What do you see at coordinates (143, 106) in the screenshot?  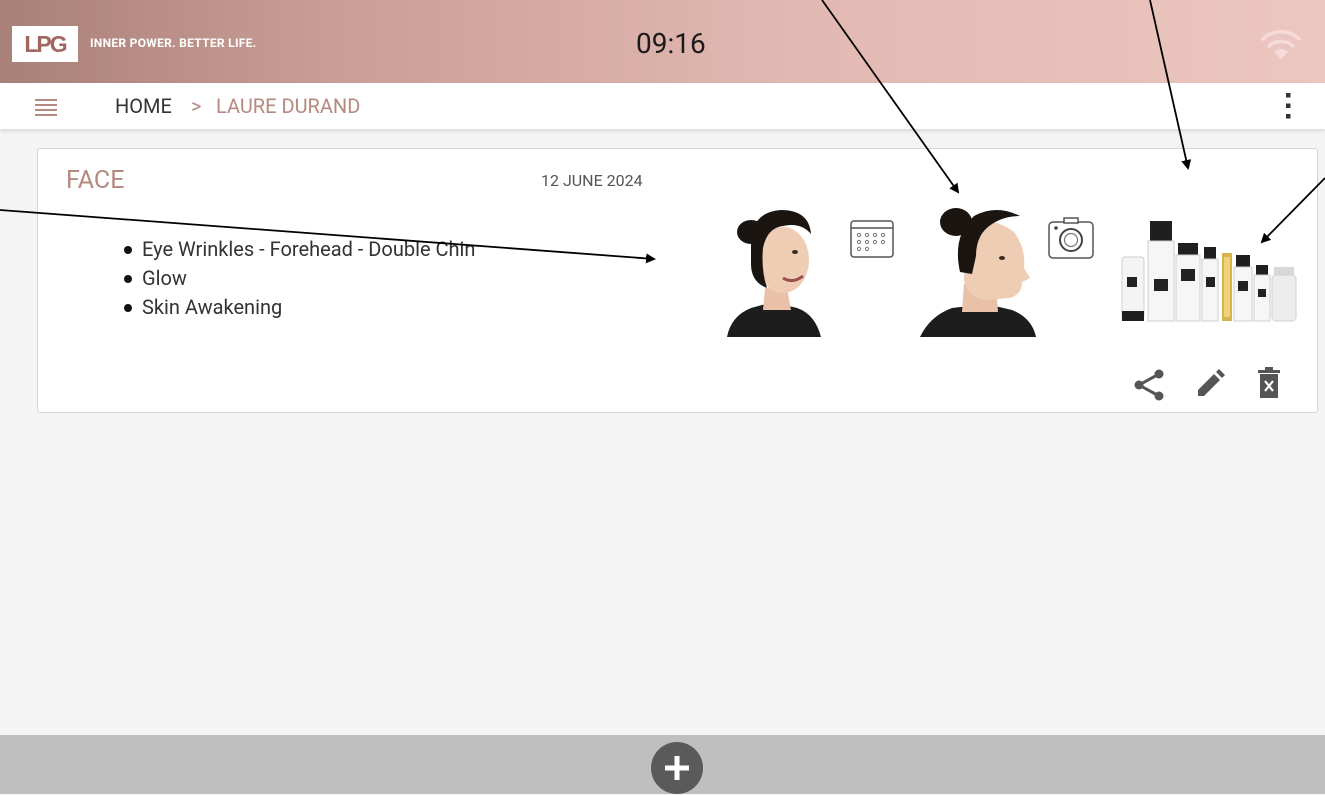 I see `breadcrumb-home: HOME` at bounding box center [143, 106].